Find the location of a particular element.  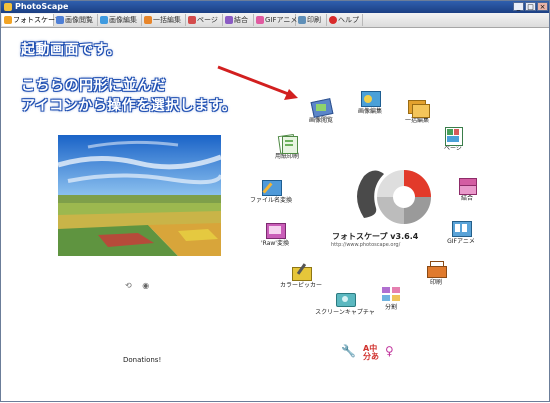

menu-screen-capture: スクリーンキャプチャ is located at coordinates (345, 303).